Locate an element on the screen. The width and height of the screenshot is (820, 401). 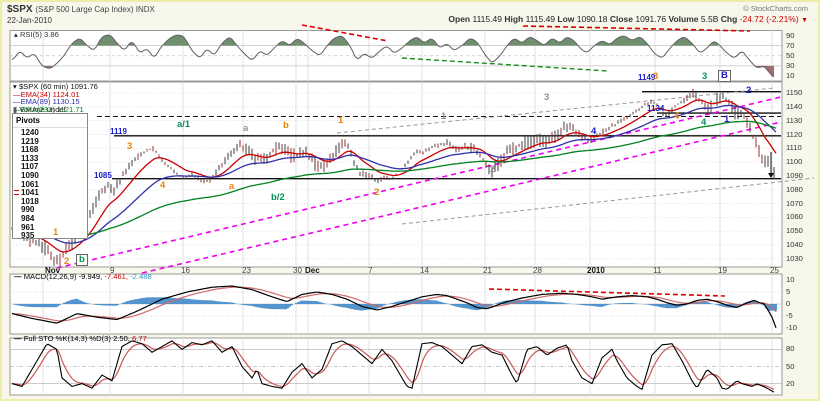
pivot-value: 935 is located at coordinates (28, 236).